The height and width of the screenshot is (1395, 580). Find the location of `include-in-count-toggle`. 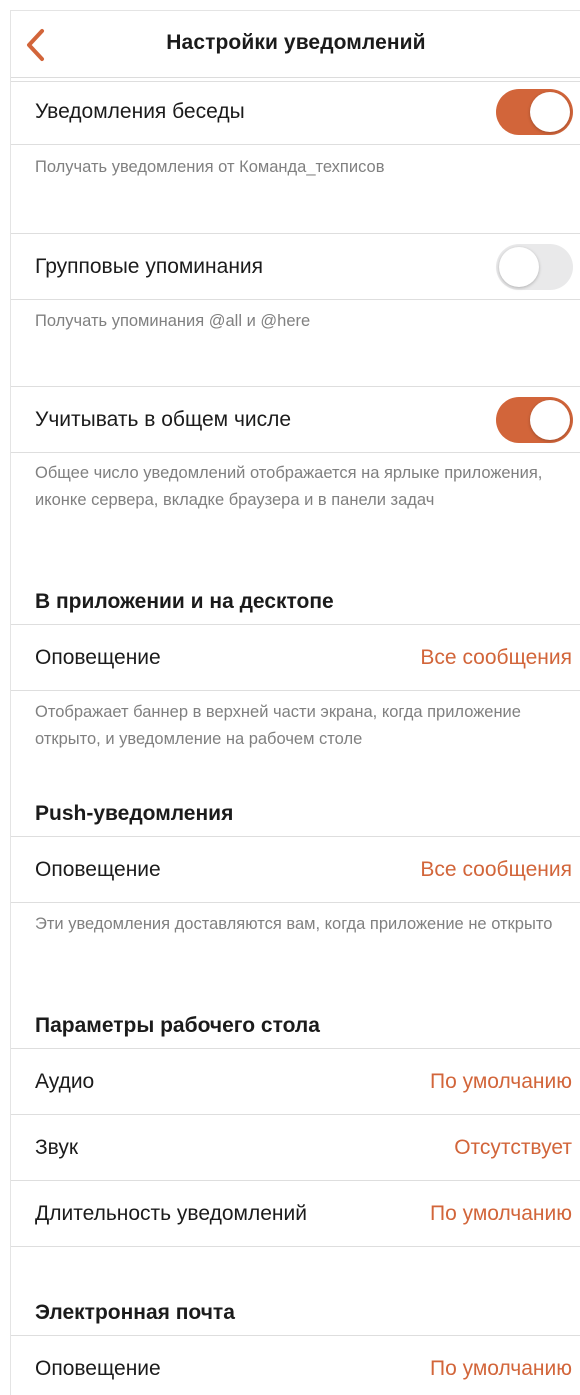

include-in-count-toggle is located at coordinates (534, 419).